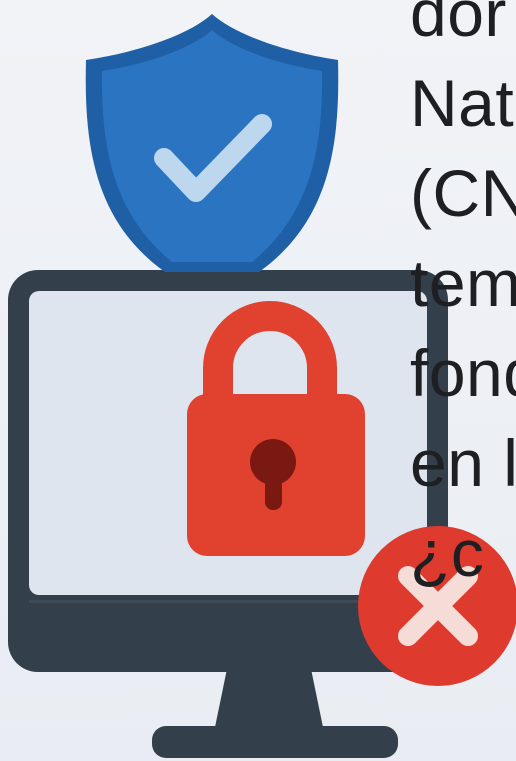  Describe the element at coordinates (463, 463) in the screenshot. I see `text-line: en l` at that location.